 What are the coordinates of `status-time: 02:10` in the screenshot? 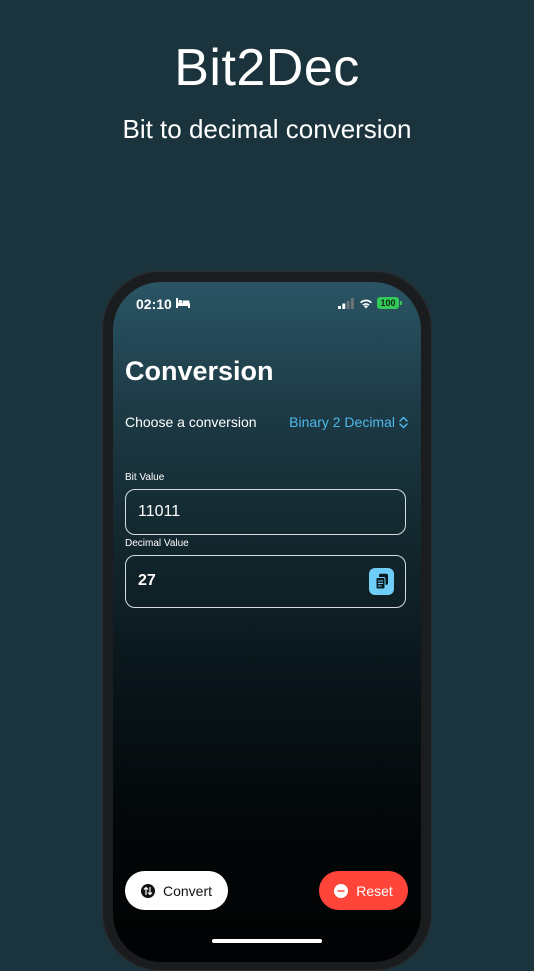 It's located at (154, 304).